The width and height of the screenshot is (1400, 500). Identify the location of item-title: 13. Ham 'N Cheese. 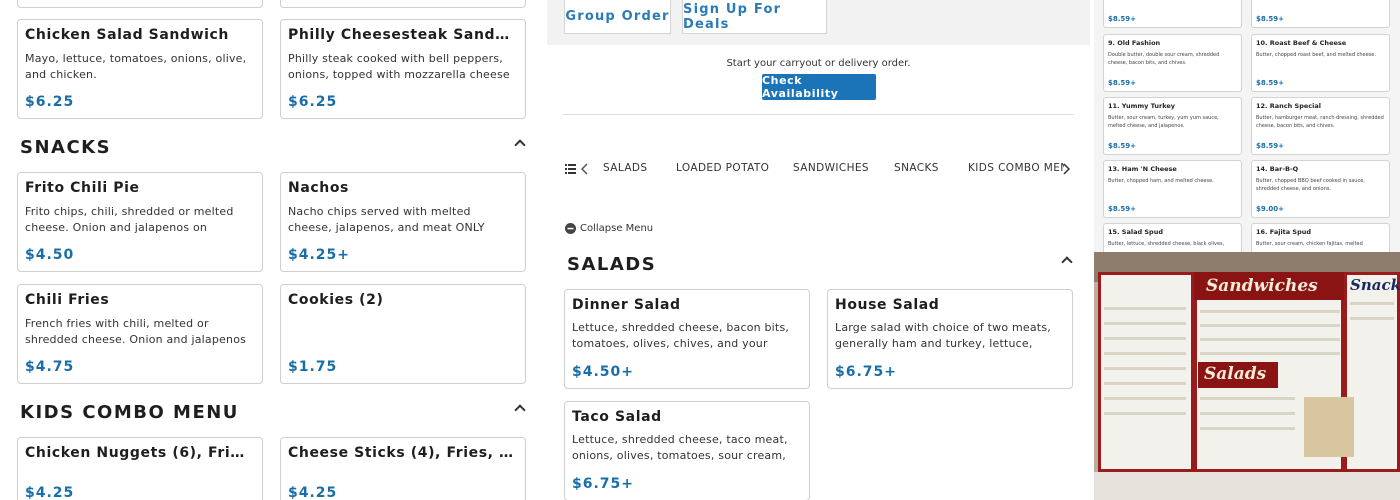
(1142, 169).